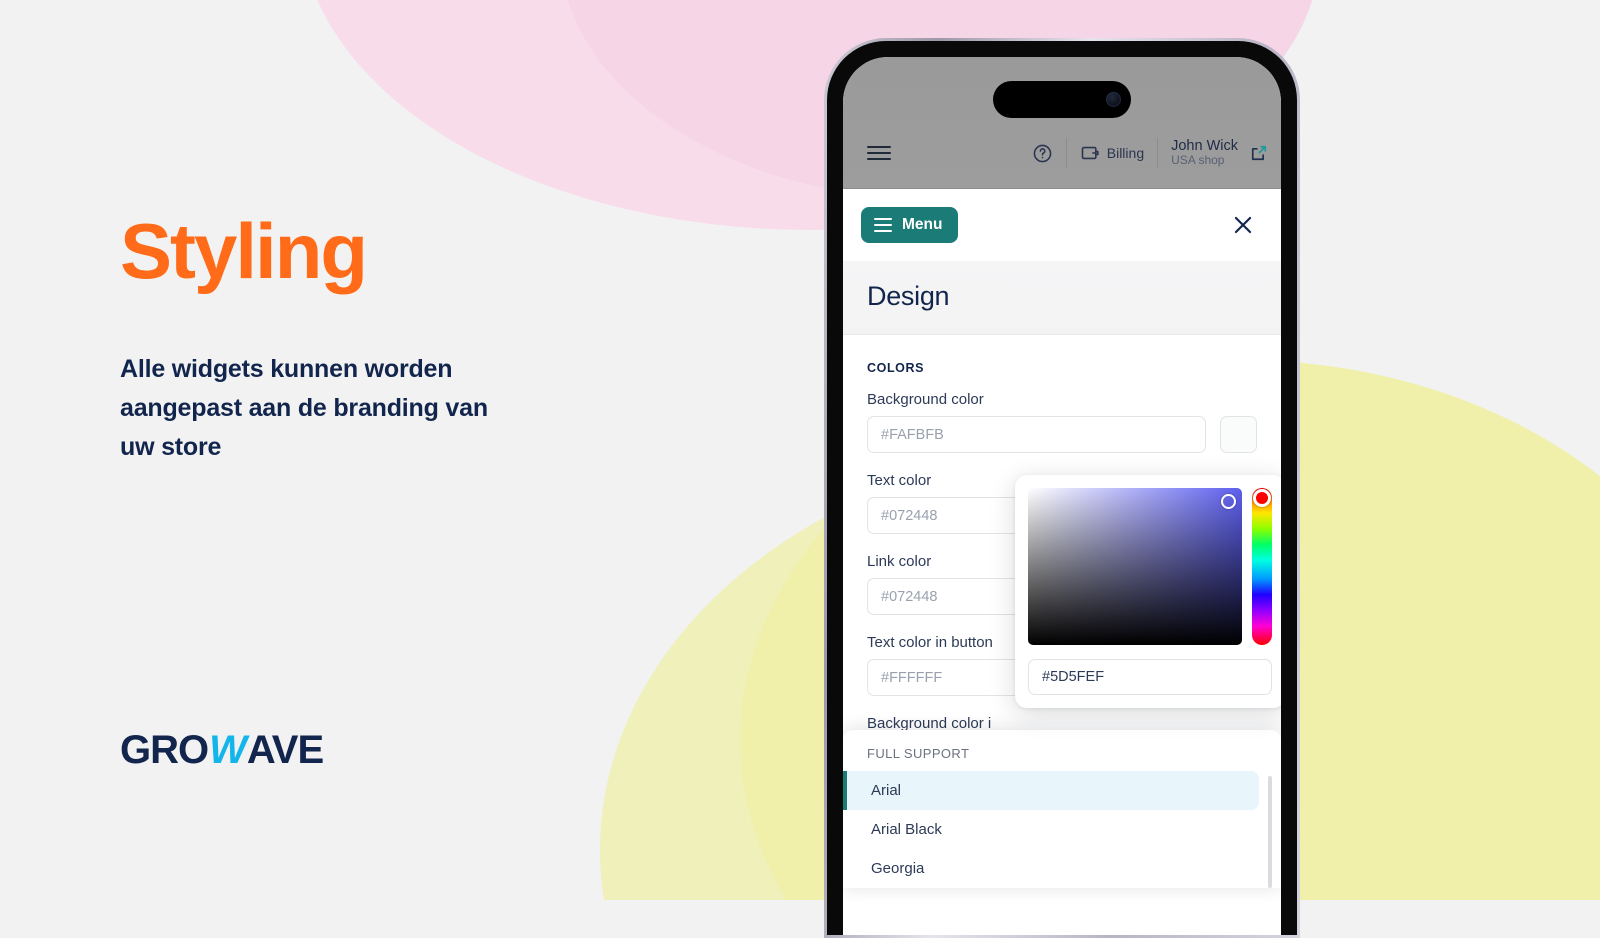 This screenshot has height=938, width=1600. Describe the element at coordinates (1204, 145) in the screenshot. I see `user-name: John Wick` at that location.